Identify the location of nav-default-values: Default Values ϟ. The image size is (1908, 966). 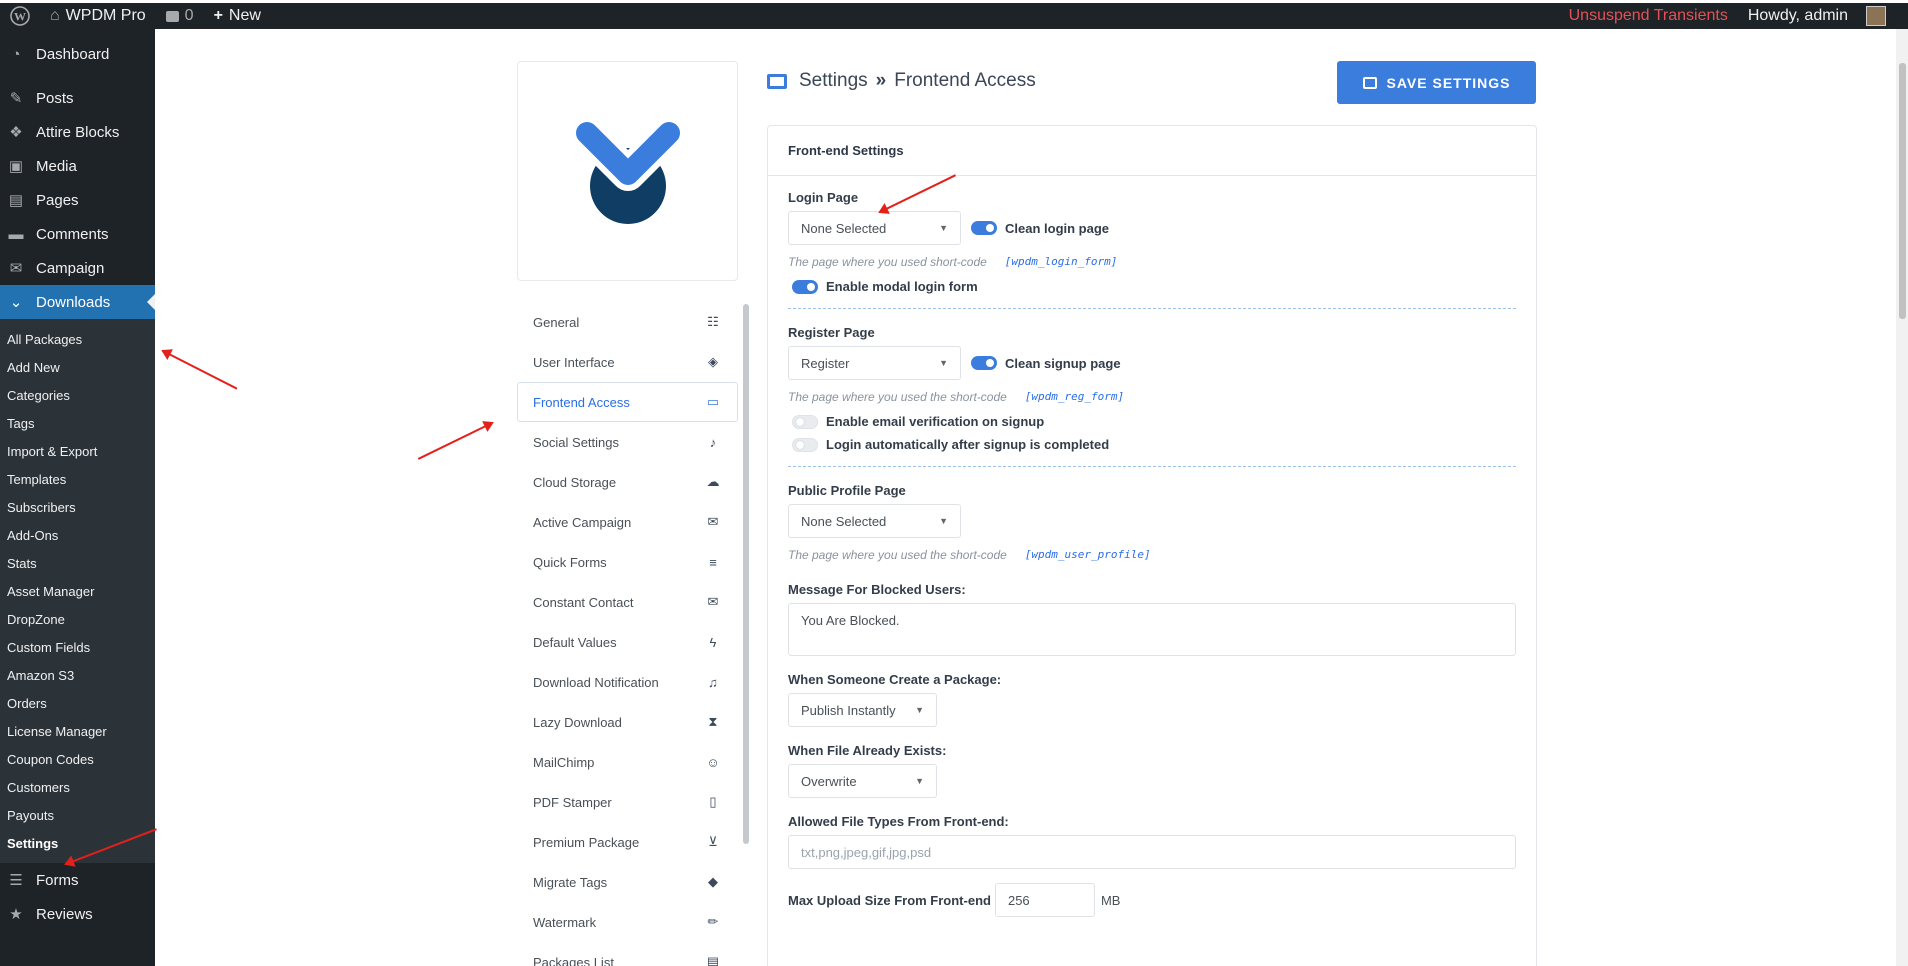
(627, 642).